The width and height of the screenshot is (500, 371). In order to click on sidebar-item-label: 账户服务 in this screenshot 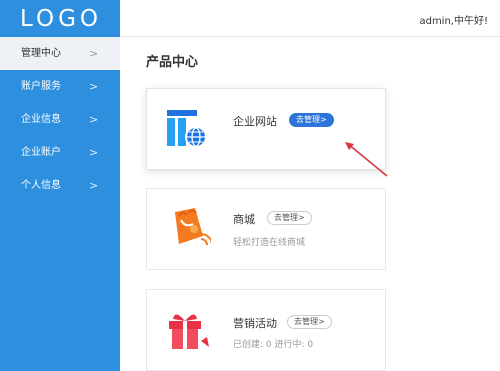, I will do `click(41, 86)`.